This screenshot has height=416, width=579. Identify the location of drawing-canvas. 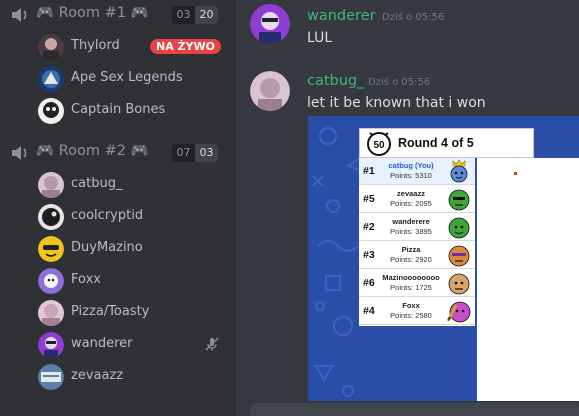
(528, 279).